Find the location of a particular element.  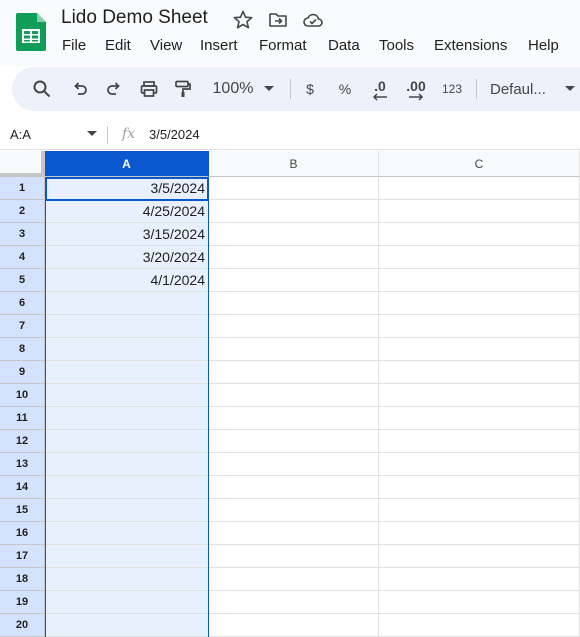

format-currency-button: $ is located at coordinates (310, 89).